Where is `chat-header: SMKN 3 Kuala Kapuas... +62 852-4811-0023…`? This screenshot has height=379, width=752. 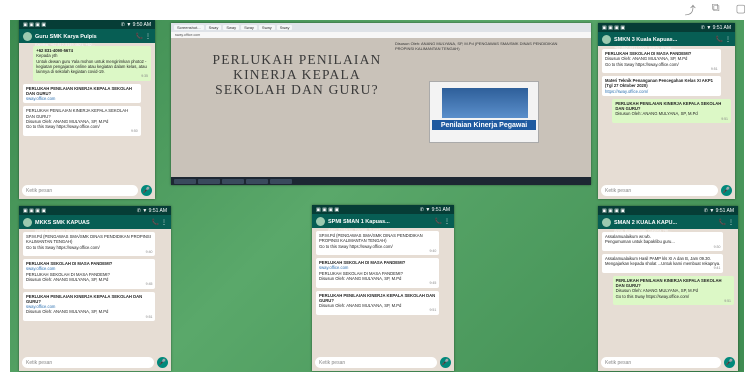
chat-header: SMKN 3 Kuala Kapuas... +62 852-4811-0023… is located at coordinates (666, 41).